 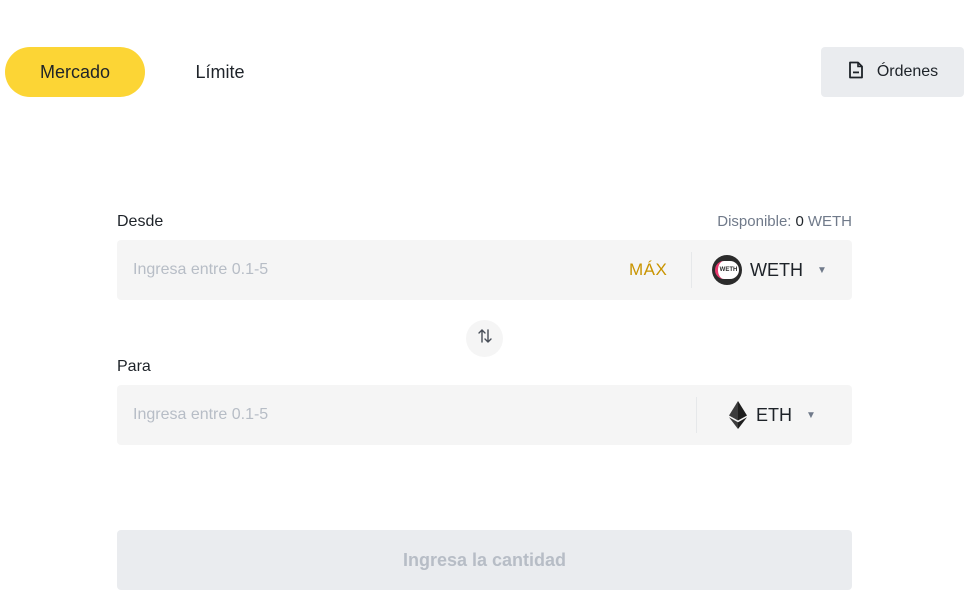 I want to click on submit-button: Ingresa la cantidad, so click(x=484, y=560).